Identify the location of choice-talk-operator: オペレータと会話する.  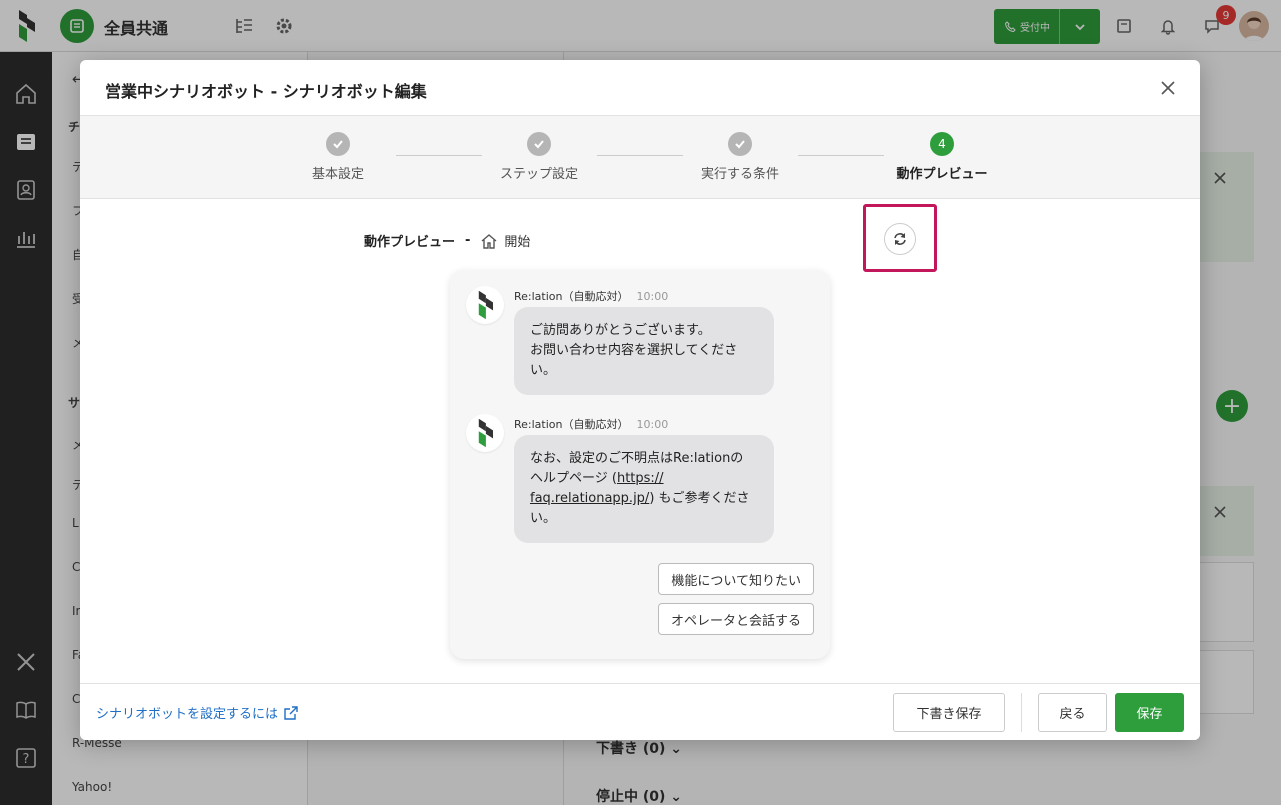
(735, 619).